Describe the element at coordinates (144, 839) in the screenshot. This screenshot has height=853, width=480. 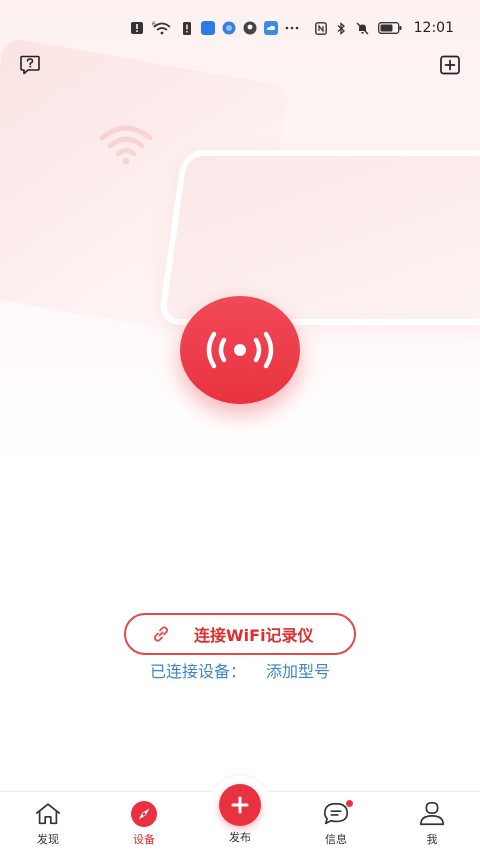
I see `tab-label-device: 设备` at that location.